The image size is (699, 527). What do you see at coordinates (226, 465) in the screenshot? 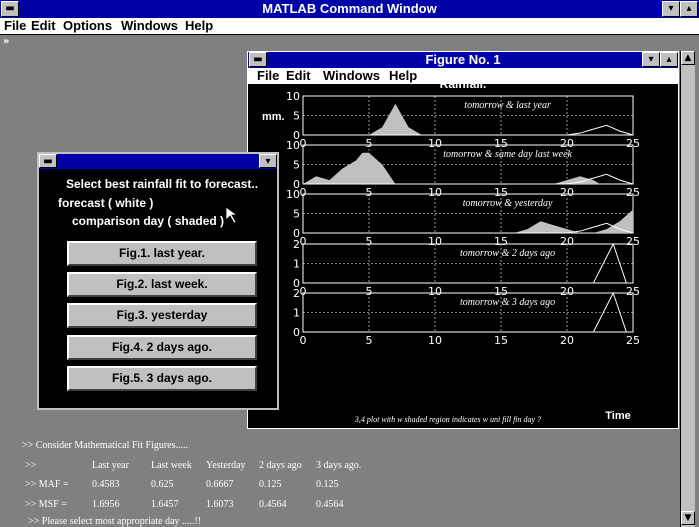
I see `console-header-cell: Yesterday` at bounding box center [226, 465].